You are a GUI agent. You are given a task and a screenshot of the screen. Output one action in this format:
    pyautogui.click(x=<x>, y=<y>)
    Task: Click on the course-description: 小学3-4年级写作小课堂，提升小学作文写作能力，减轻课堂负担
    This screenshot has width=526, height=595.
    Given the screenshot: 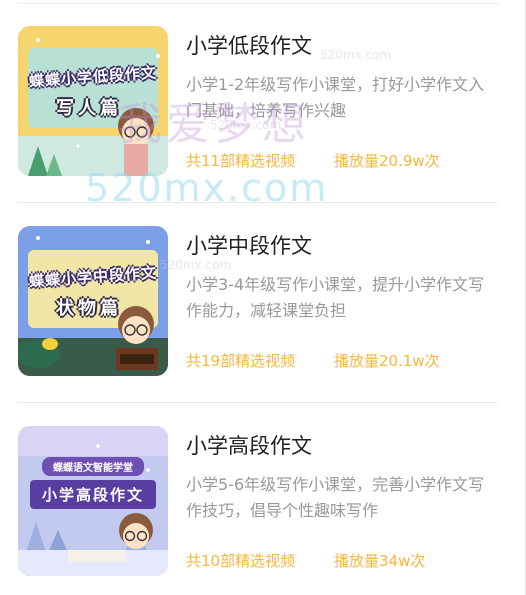 What is the action you would take?
    pyautogui.click(x=335, y=297)
    